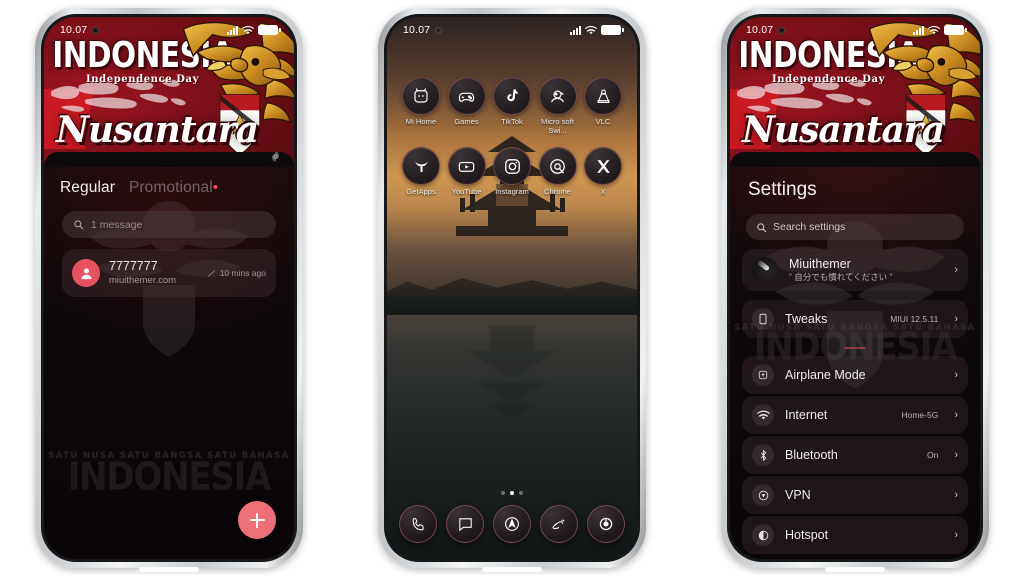 Image resolution: width=1024 pixels, height=575 pixels. Describe the element at coordinates (559, 524) in the screenshot. I see `contacts-icon` at that location.